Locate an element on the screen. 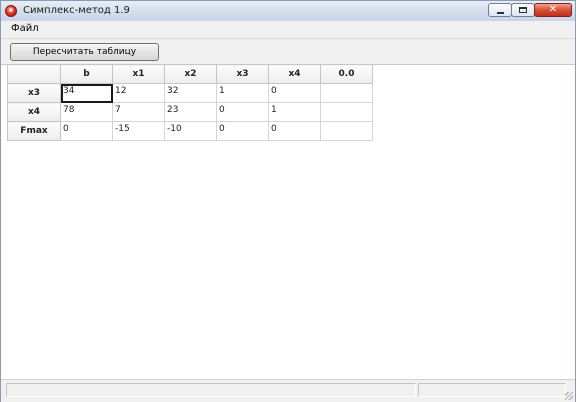 Image resolution: width=576 pixels, height=402 pixels. maximize-button is located at coordinates (523, 10).